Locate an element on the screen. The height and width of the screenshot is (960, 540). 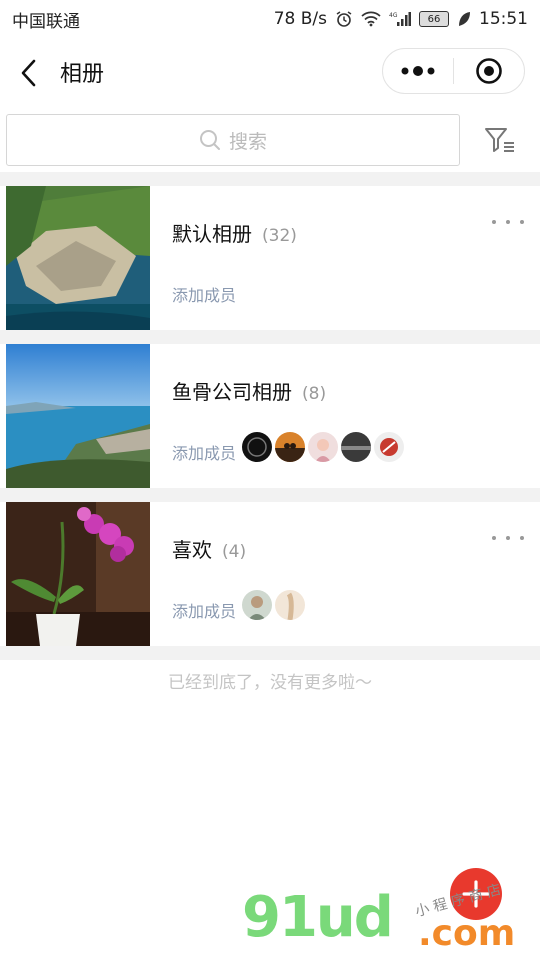
target-close-icon is located at coordinates (489, 71).